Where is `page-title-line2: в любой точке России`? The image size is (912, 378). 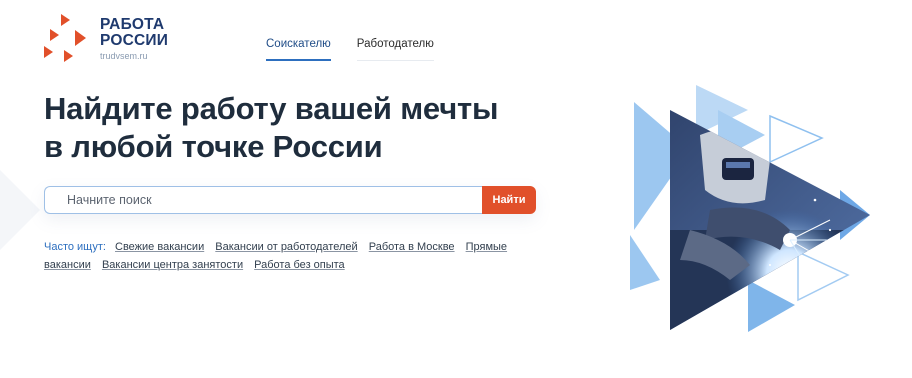
page-title-line2: в любой точке России is located at coordinates (213, 146).